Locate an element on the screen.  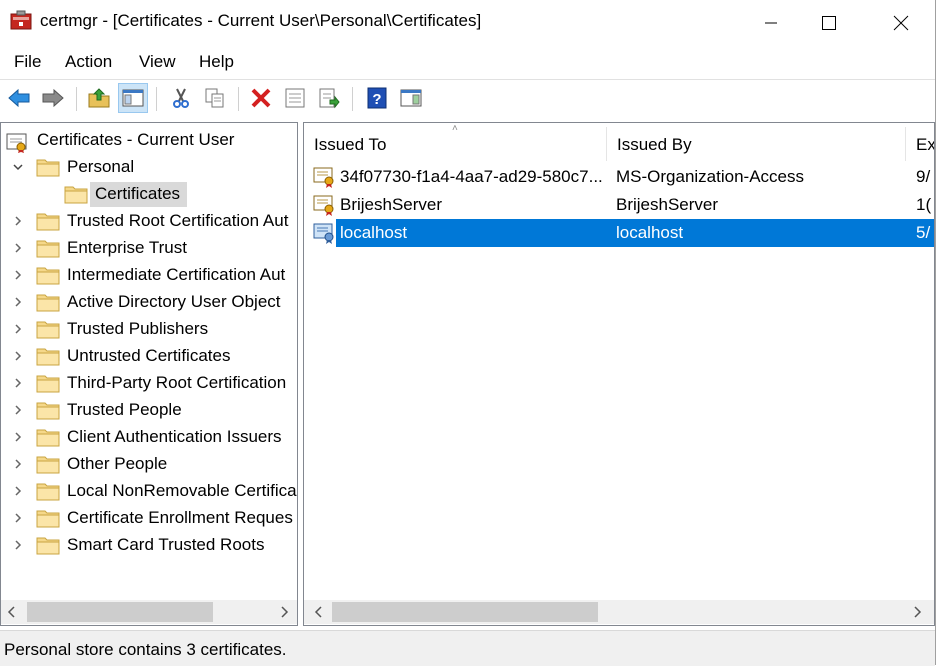
tree-root-label: Certificates - Current User is located at coordinates (136, 139).